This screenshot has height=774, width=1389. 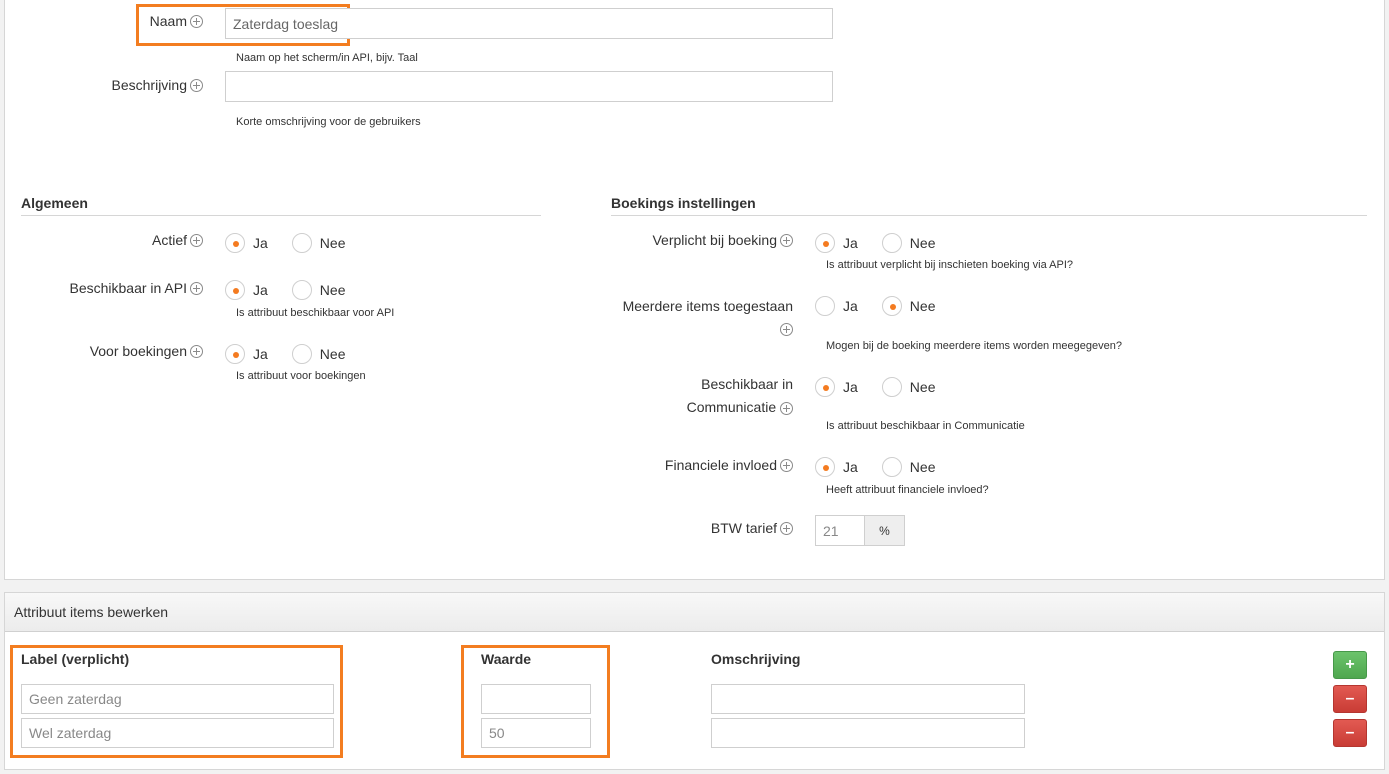 I want to click on communicatie-radio-group: Ja Nee, so click(x=887, y=387).